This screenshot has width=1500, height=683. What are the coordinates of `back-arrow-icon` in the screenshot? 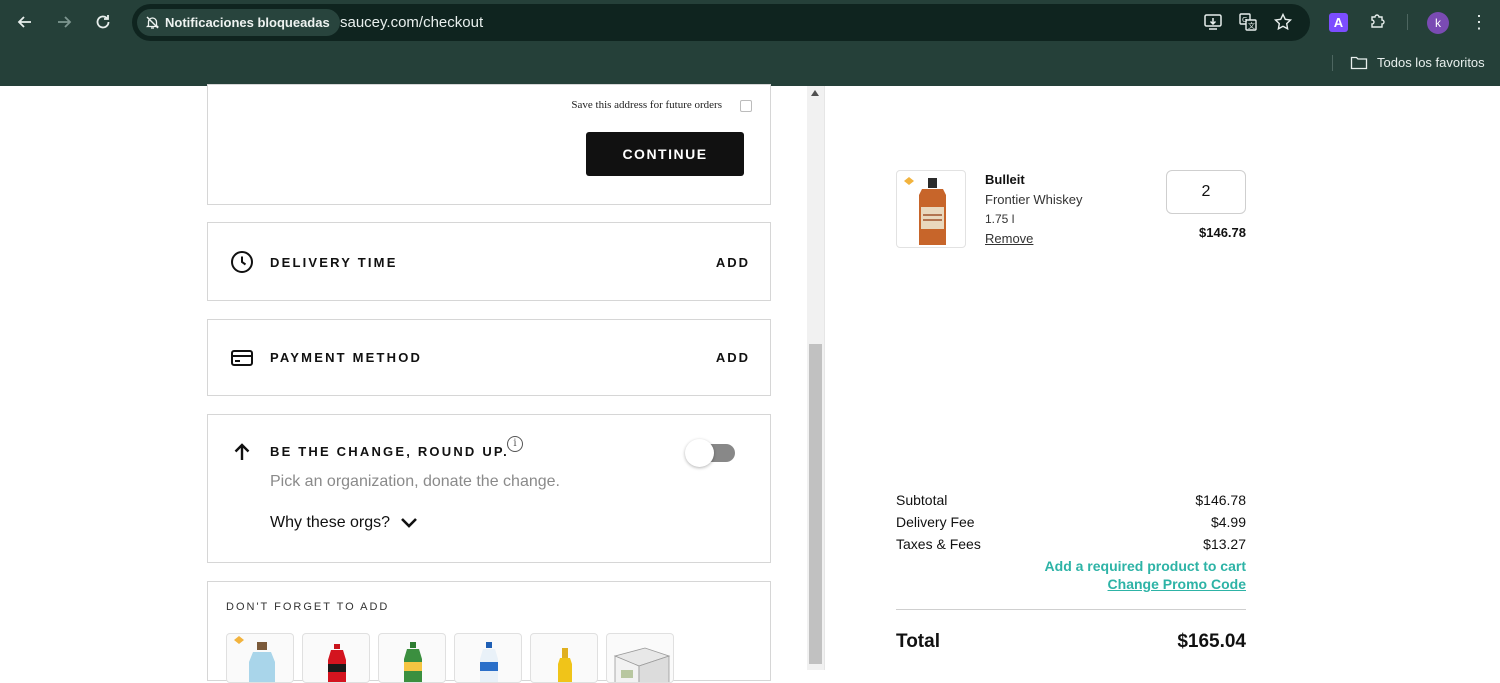 It's located at (24, 22).